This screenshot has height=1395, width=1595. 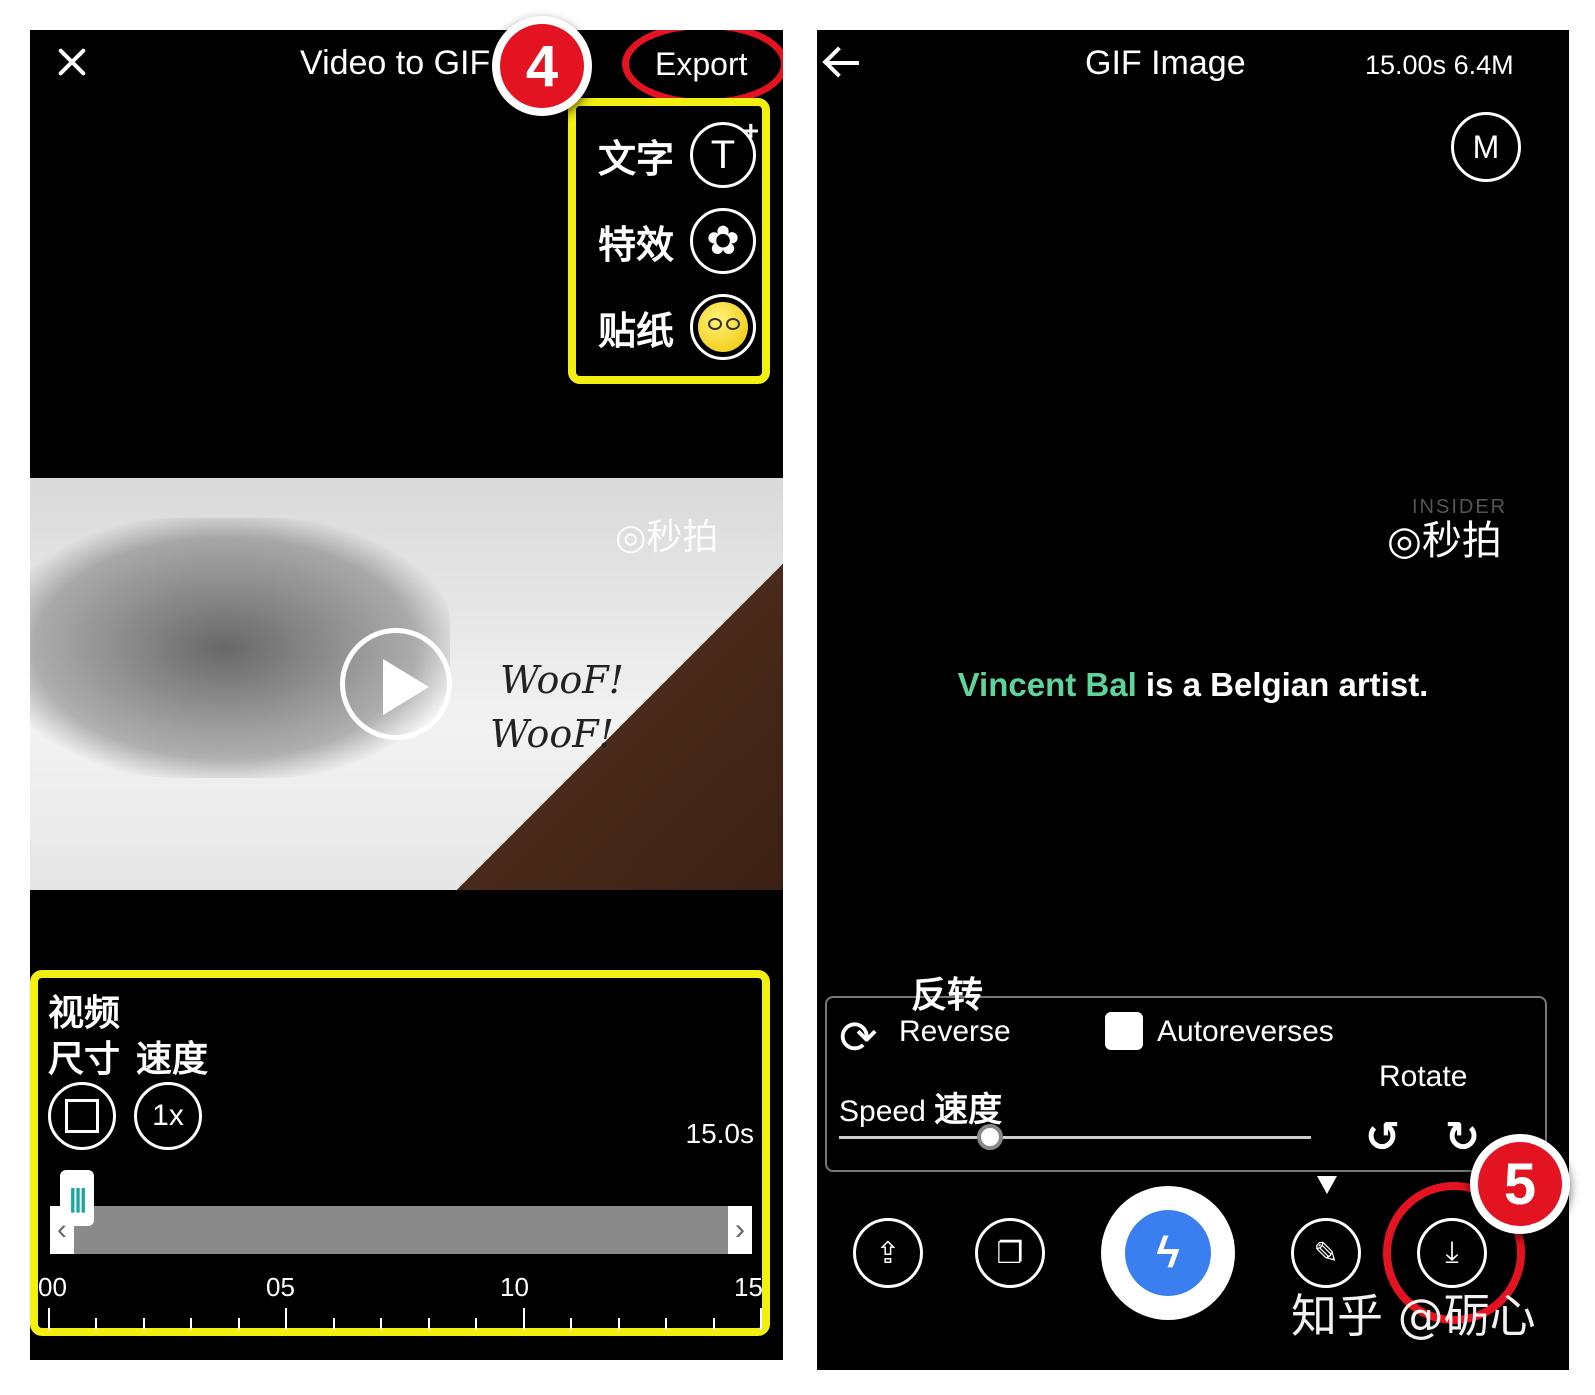 I want to click on rotate-right-icon: ↻, so click(x=1462, y=1136).